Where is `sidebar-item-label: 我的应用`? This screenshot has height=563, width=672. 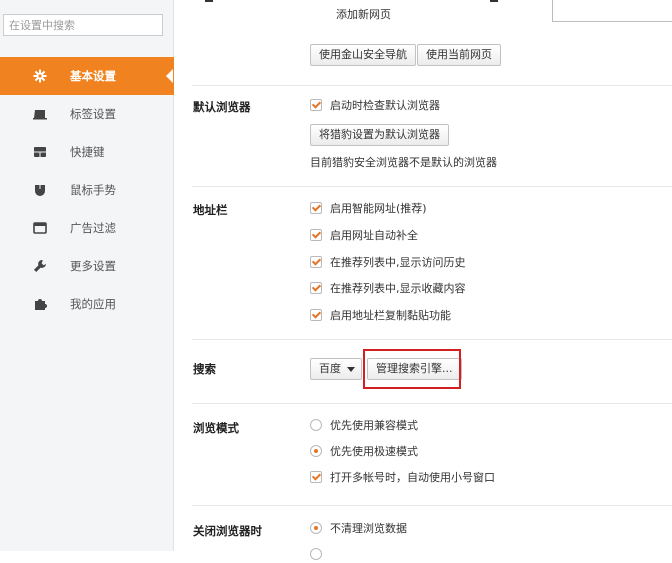
sidebar-item-label: 我的应用 is located at coordinates (93, 304).